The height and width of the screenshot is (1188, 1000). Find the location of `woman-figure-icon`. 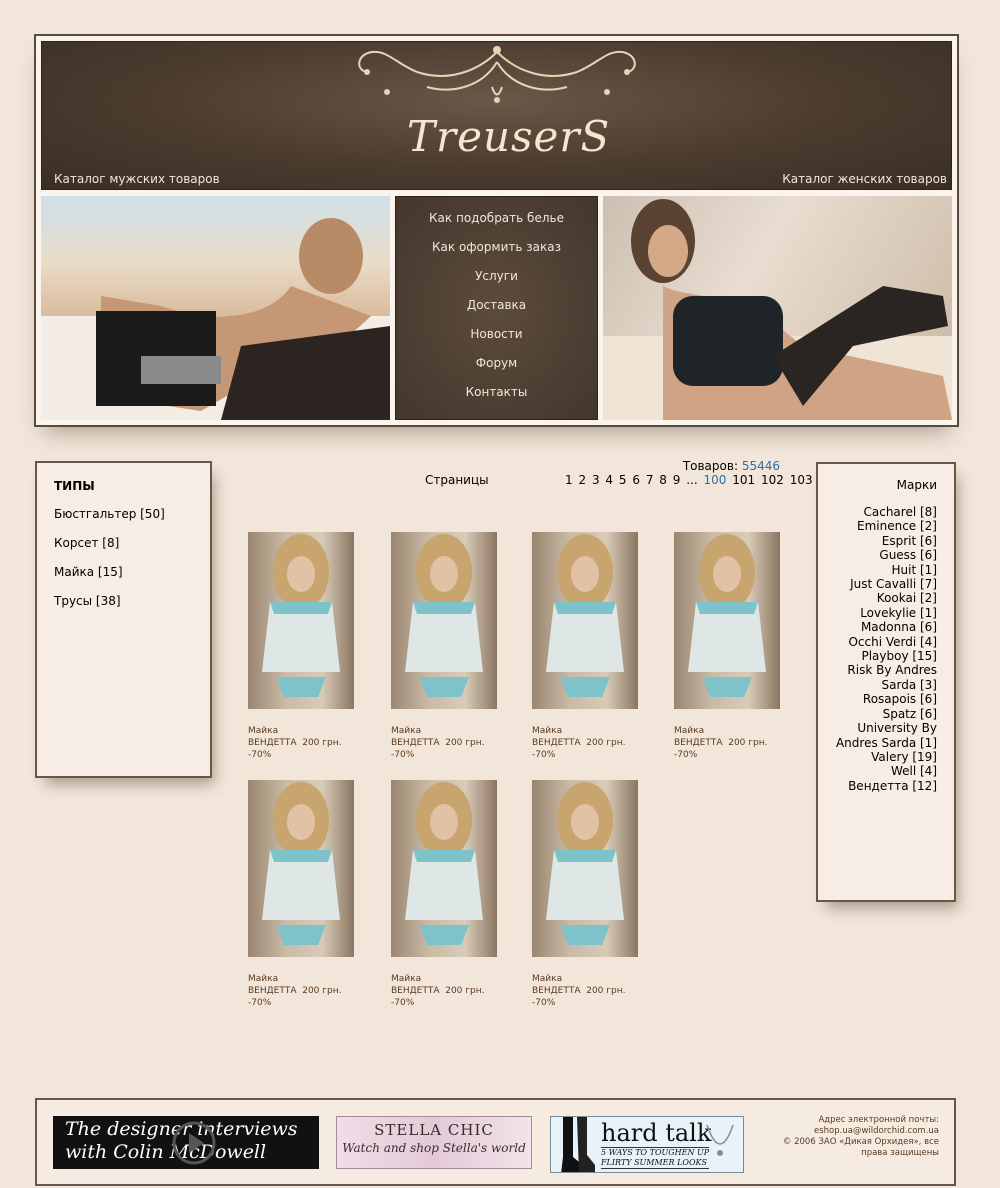

woman-figure-icon is located at coordinates (777, 309).